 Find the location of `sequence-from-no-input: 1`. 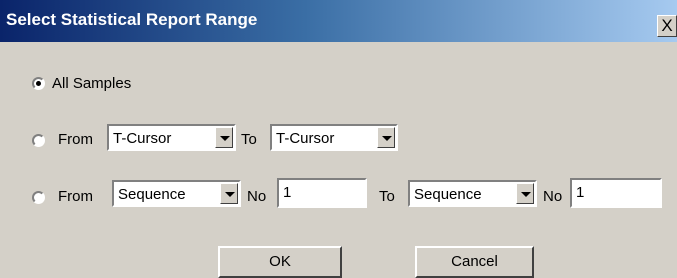

sequence-from-no-input: 1 is located at coordinates (322, 193).